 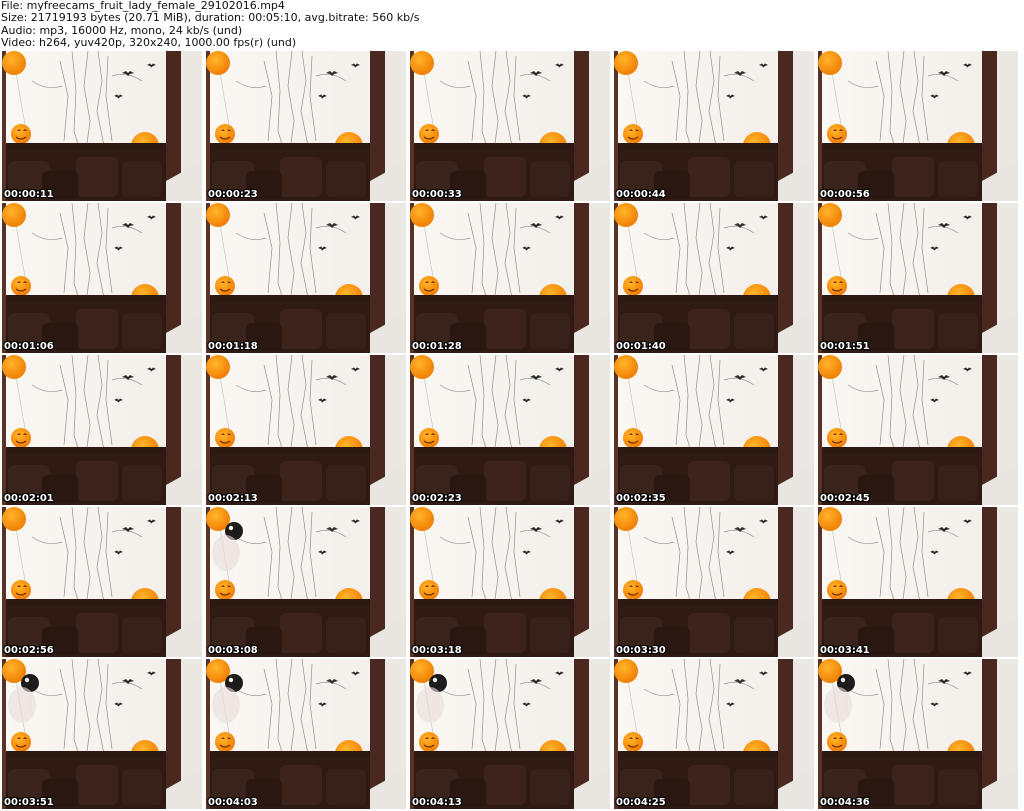 I want to click on thumbnail-frame: 00:00:23, so click(x=306, y=126).